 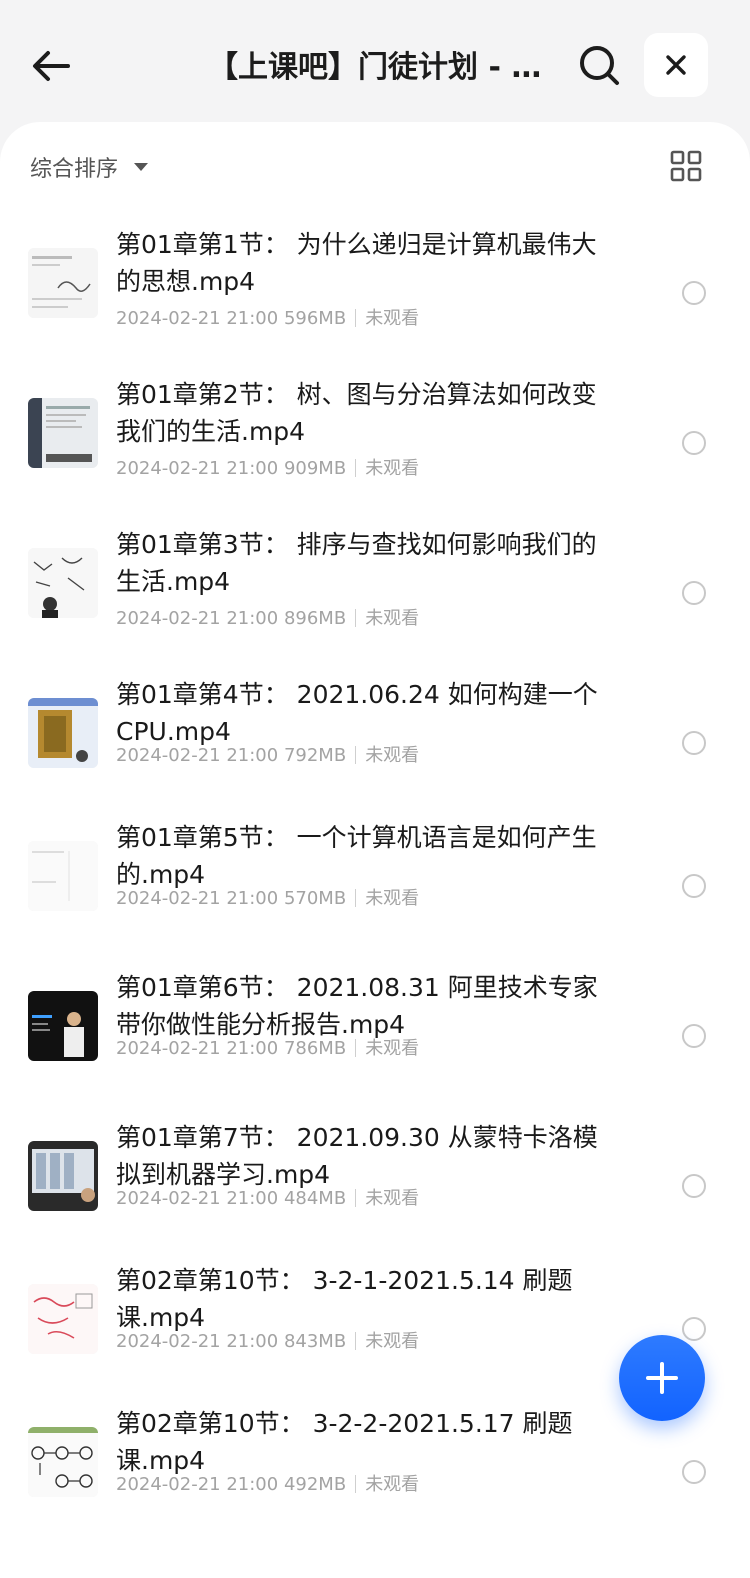 I want to click on file-meta: 2024-02-21 21:00 792MB 未观看, so click(x=267, y=756).